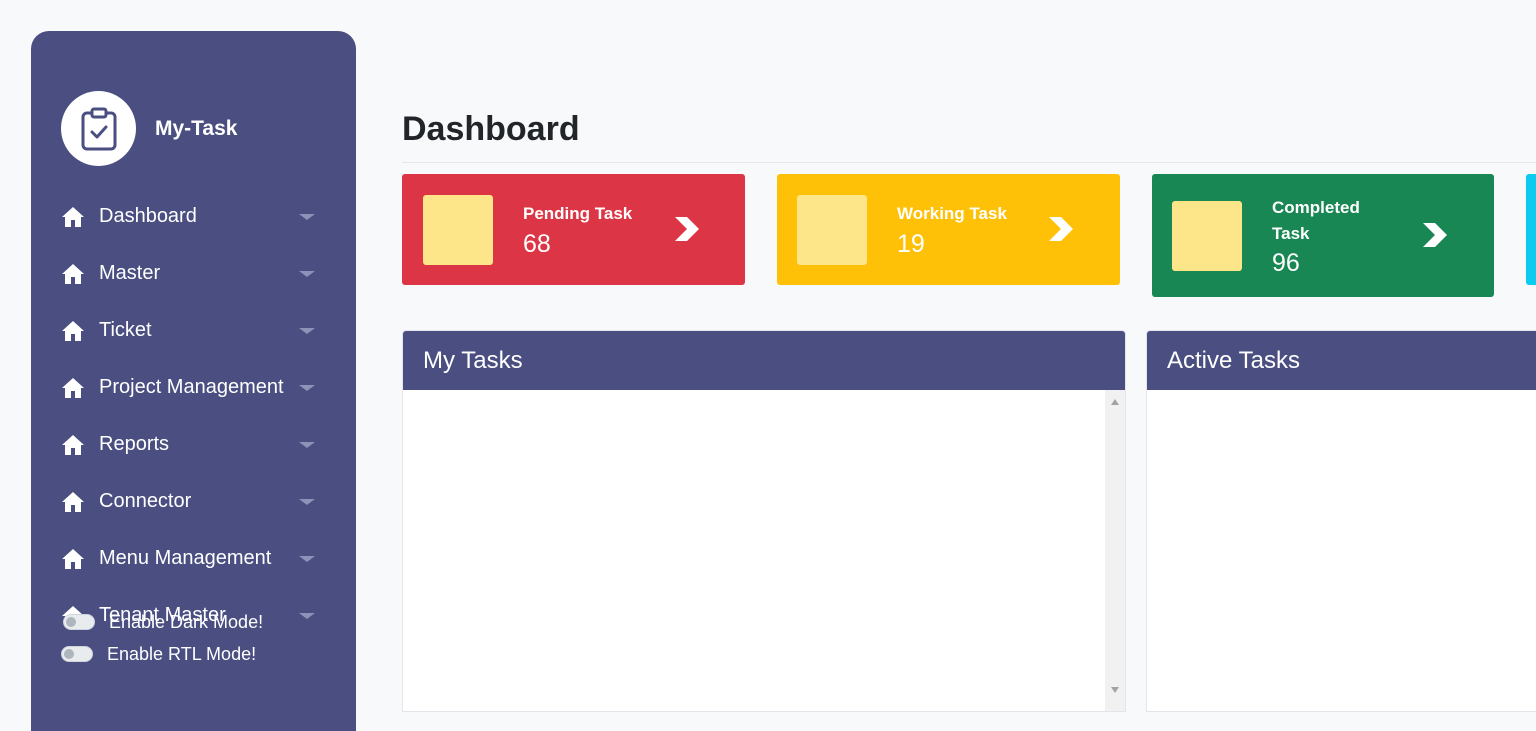 Image resolution: width=1536 pixels, height=731 pixels. I want to click on title-divider, so click(969, 162).